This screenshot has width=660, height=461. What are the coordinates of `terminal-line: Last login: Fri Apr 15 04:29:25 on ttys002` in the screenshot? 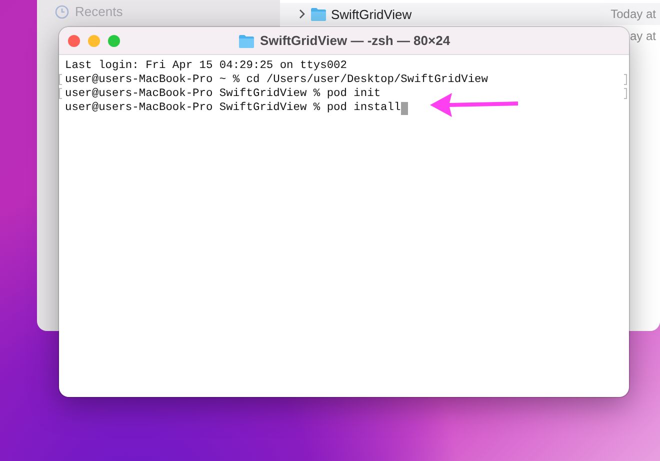 It's located at (206, 66).